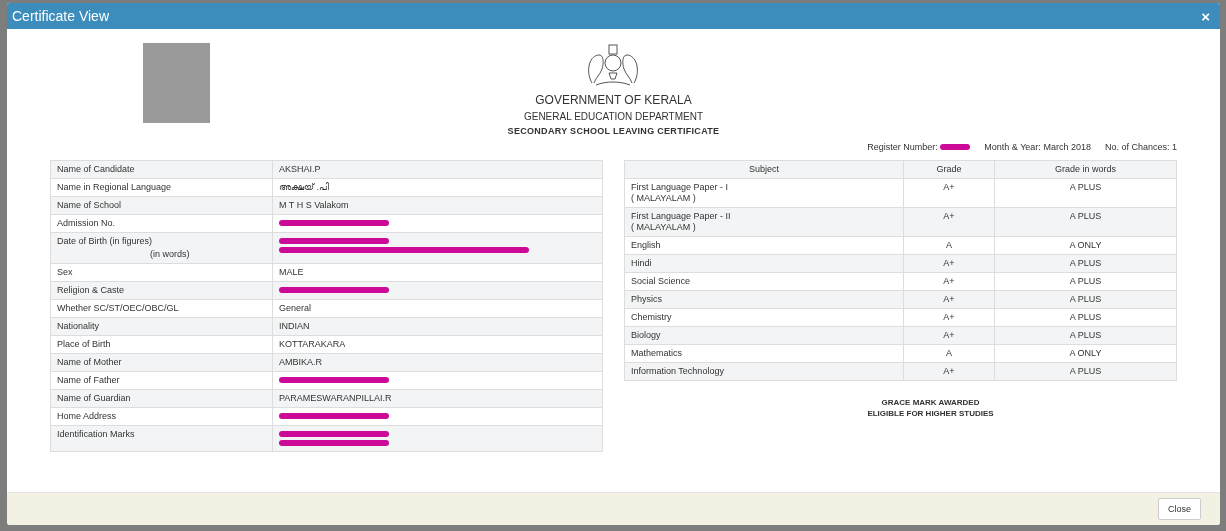 This screenshot has height=531, width=1226. I want to click on field-value: MALE, so click(292, 272).